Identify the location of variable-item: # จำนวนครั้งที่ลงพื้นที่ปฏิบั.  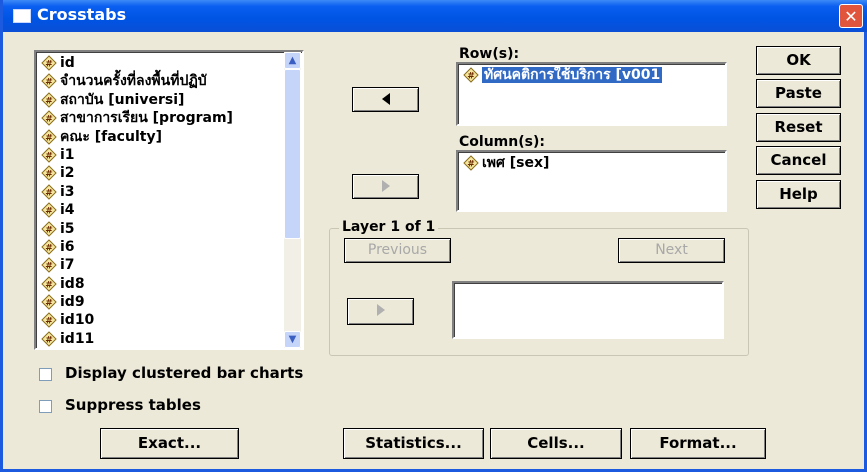
(169, 81).